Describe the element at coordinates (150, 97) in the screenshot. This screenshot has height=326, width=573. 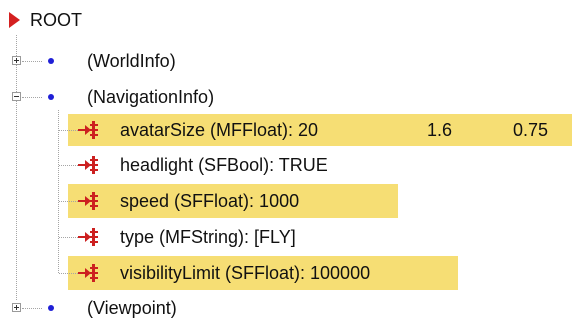
I see `tree-node-navigationinfo: (NavigationInfo)` at that location.